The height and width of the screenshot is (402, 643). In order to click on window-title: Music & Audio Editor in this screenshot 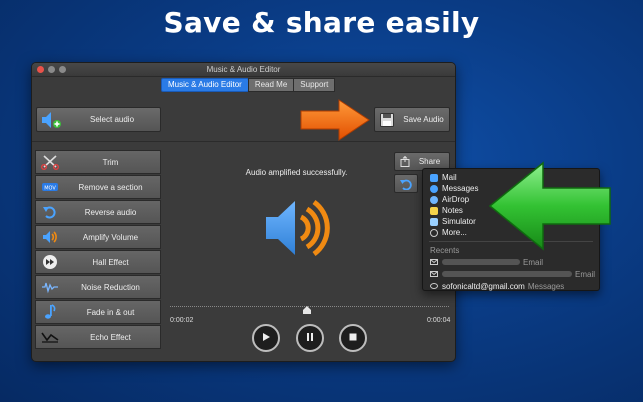, I will do `click(243, 69)`.